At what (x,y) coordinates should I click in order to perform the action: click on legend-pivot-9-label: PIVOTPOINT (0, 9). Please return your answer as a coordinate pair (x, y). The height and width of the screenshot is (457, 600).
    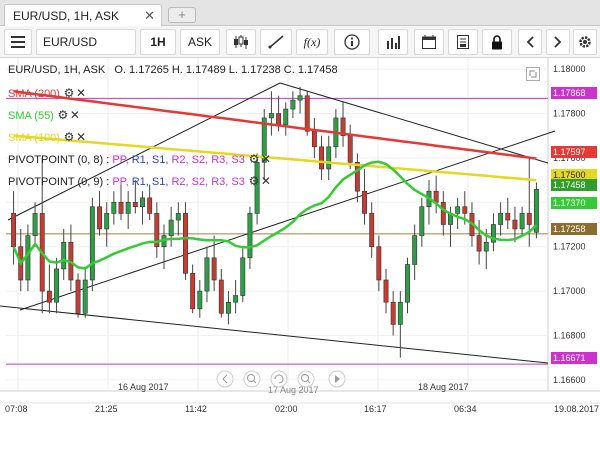
    Looking at the image, I should click on (56, 182).